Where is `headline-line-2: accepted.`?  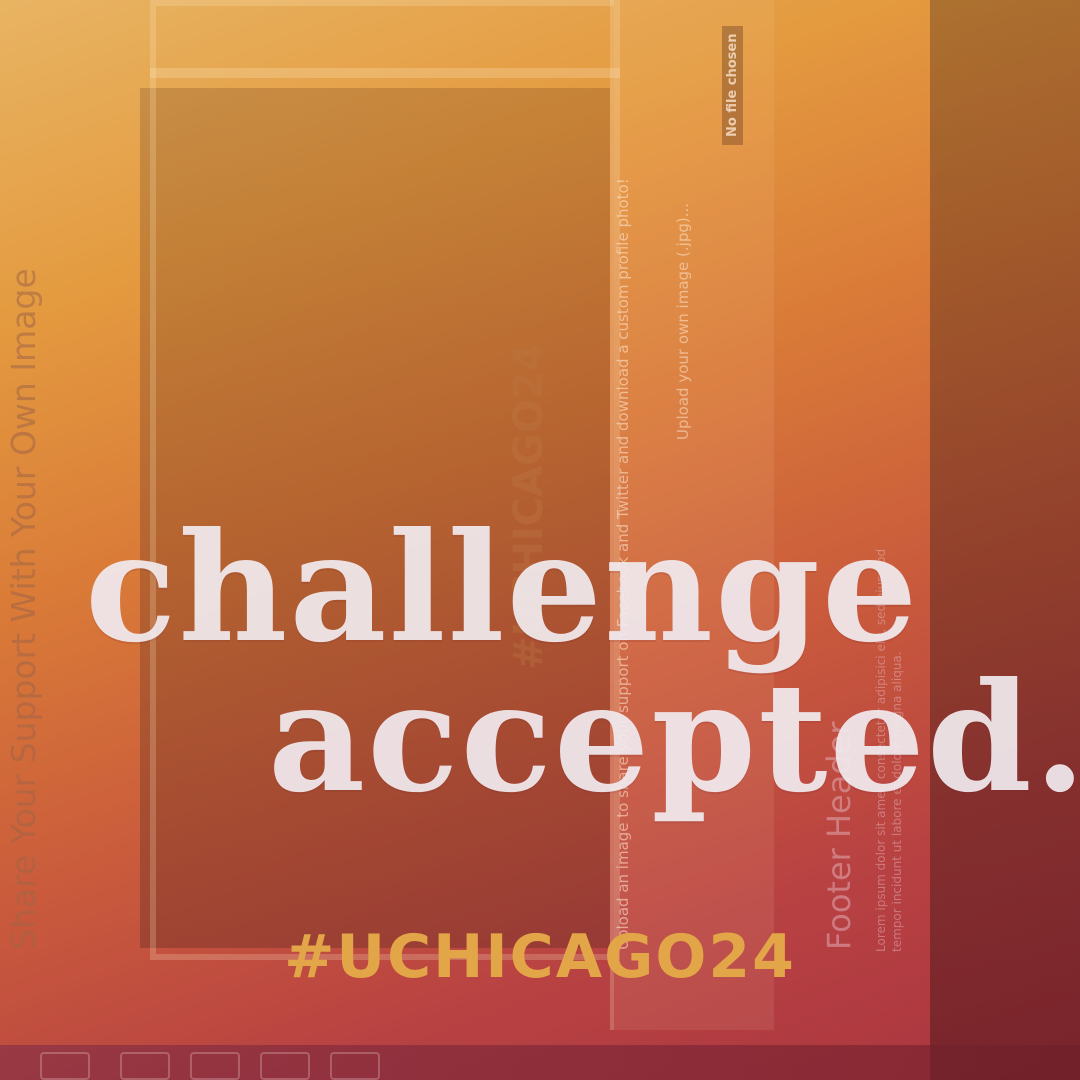
headline-line-2: accepted. is located at coordinates (674, 738).